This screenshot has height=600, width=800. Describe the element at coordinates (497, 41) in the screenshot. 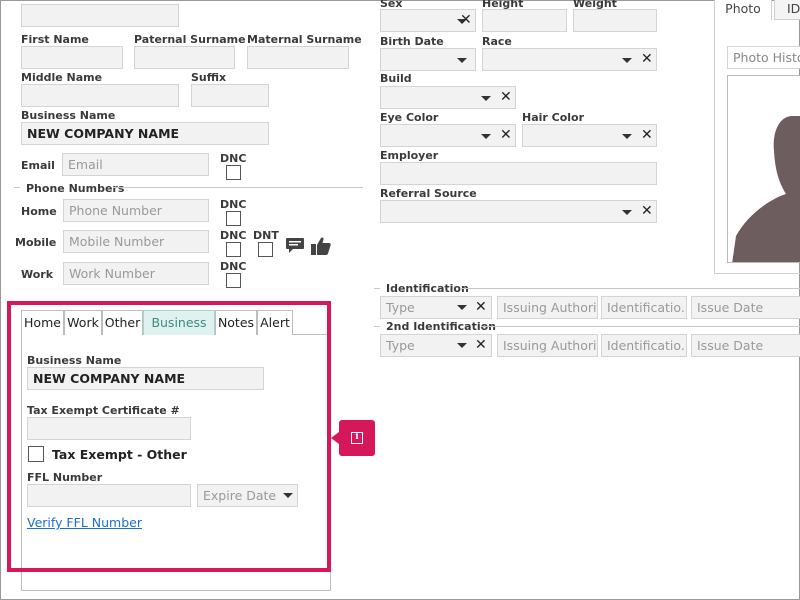

I see `race-label: Race` at that location.